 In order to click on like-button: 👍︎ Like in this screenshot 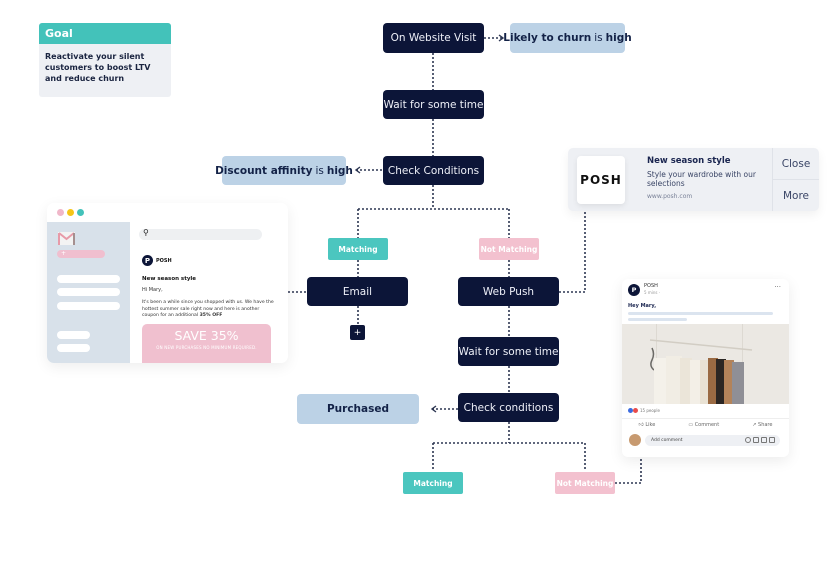, I will do `click(647, 425)`.